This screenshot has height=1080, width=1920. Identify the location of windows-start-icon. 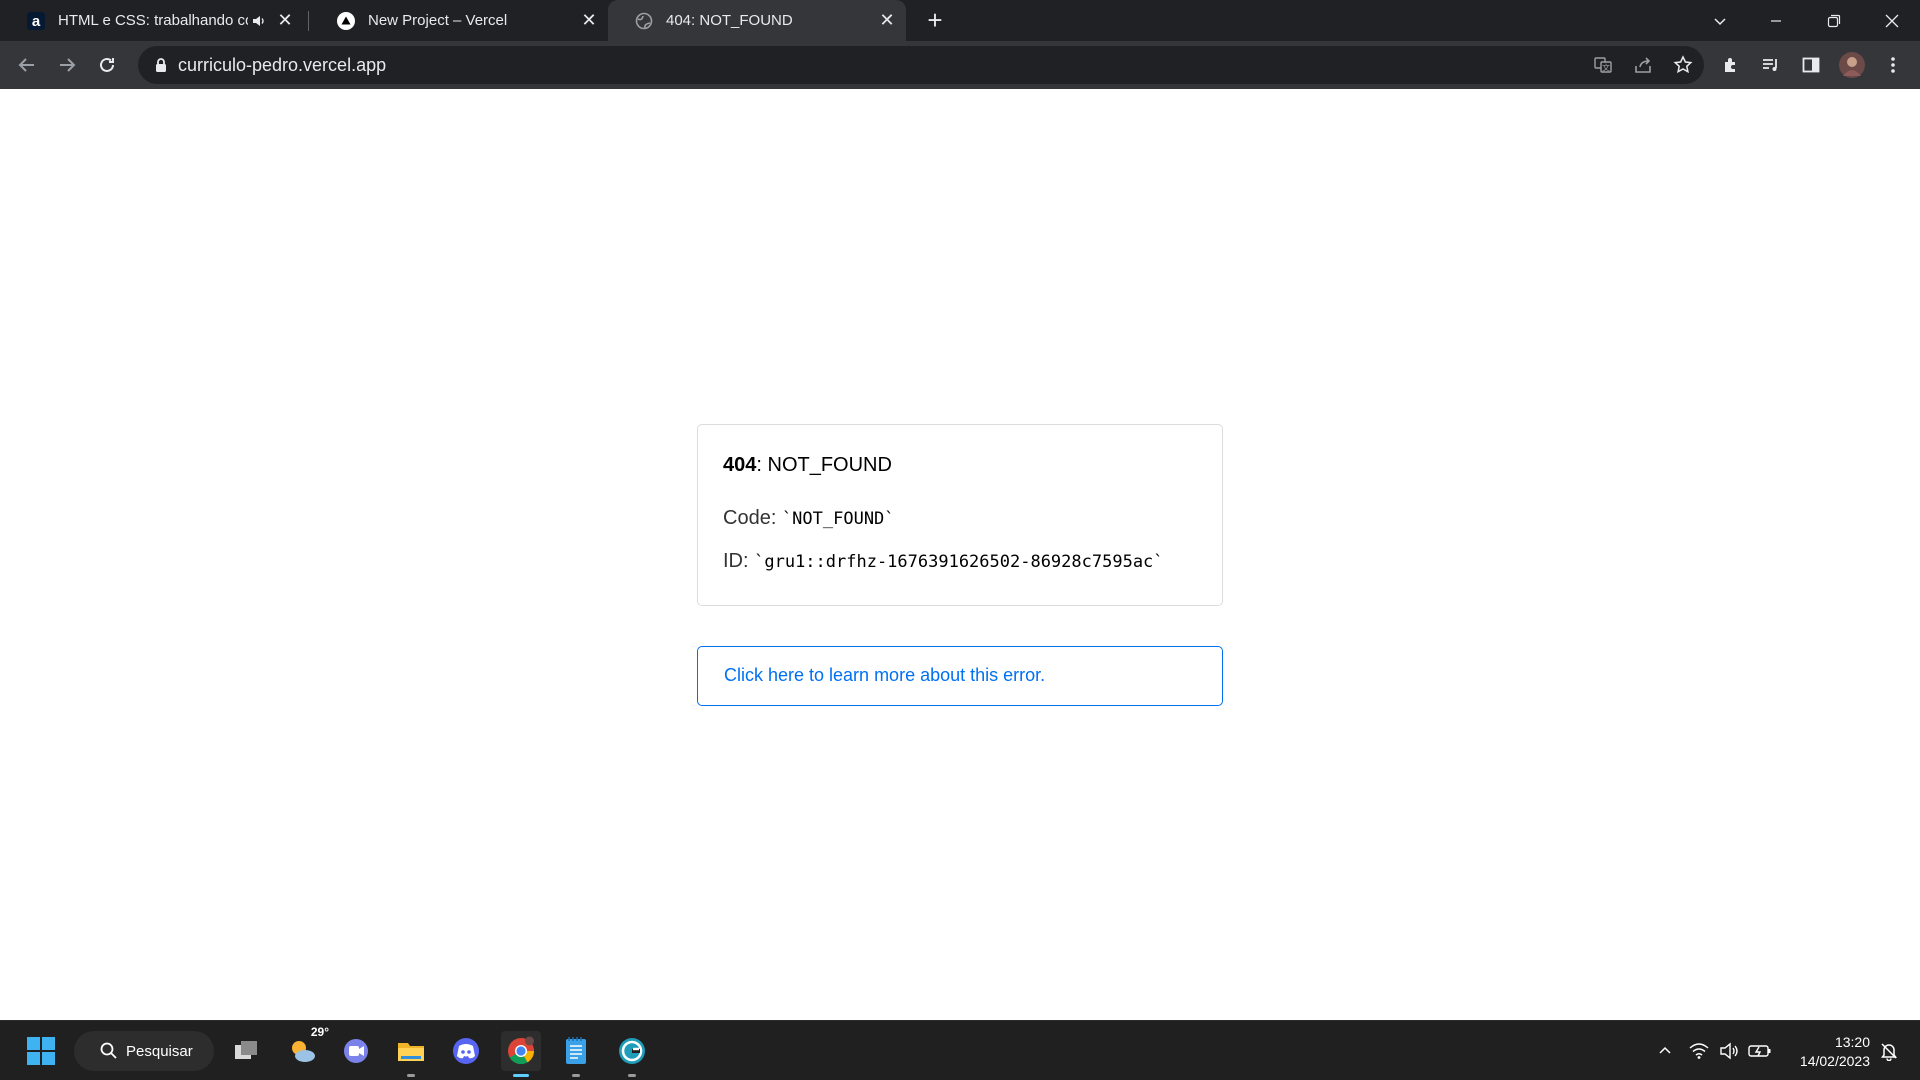
(41, 1051).